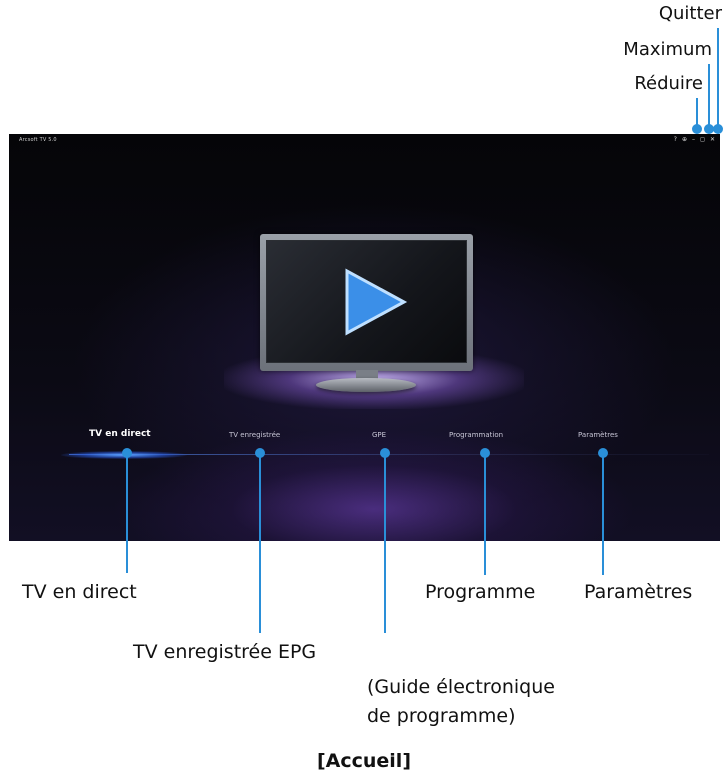  I want to click on page-caption: [Accueil], so click(364, 761).